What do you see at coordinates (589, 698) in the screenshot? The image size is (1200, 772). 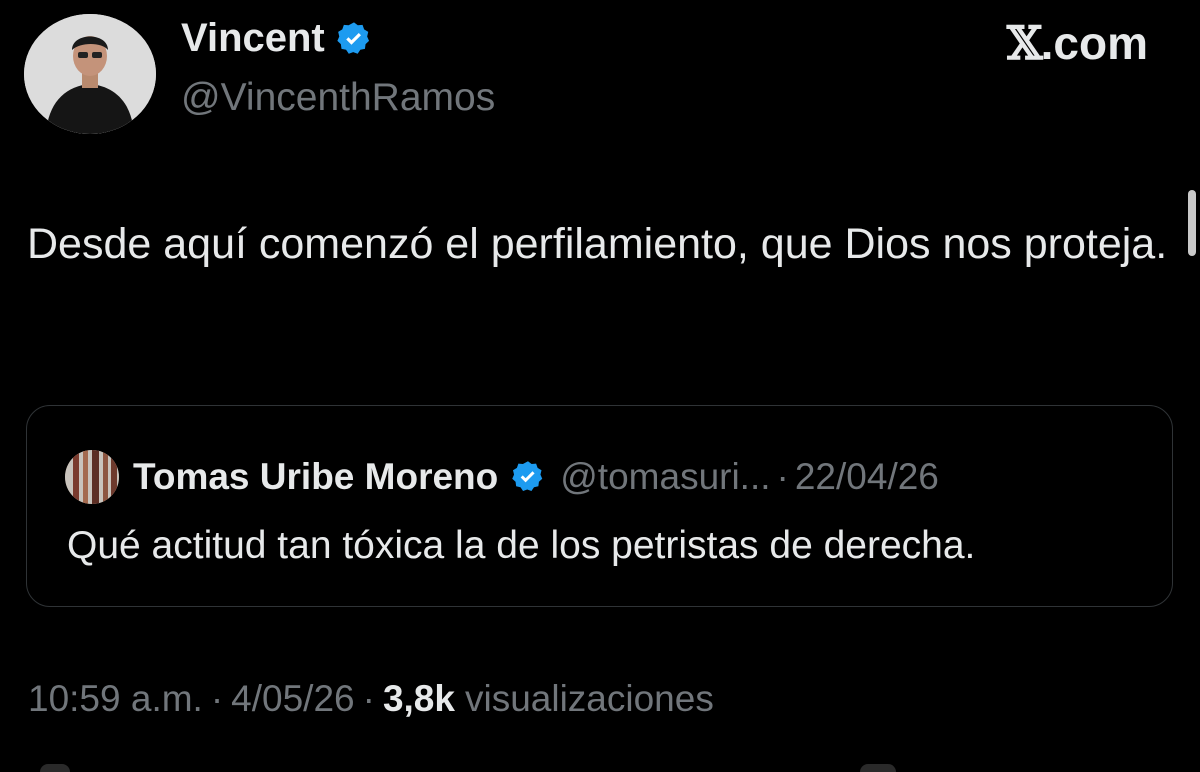 I see `views-label: visualizaciones` at bounding box center [589, 698].